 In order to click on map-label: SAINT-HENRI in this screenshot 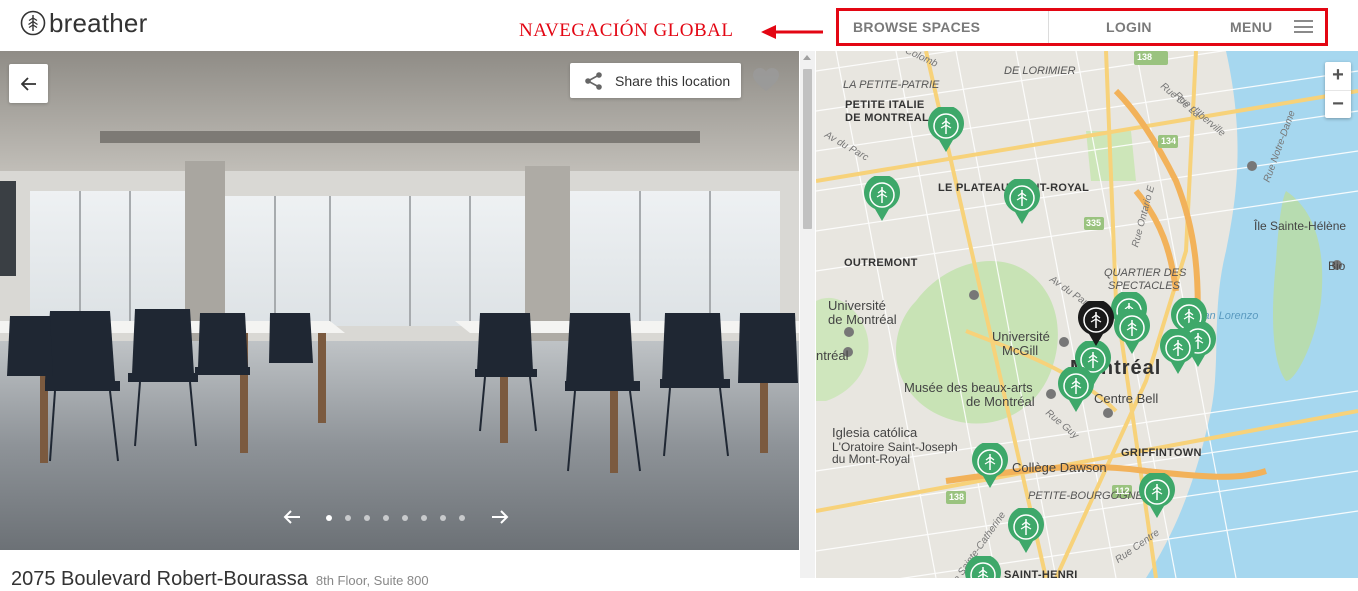, I will do `click(1041, 573)`.